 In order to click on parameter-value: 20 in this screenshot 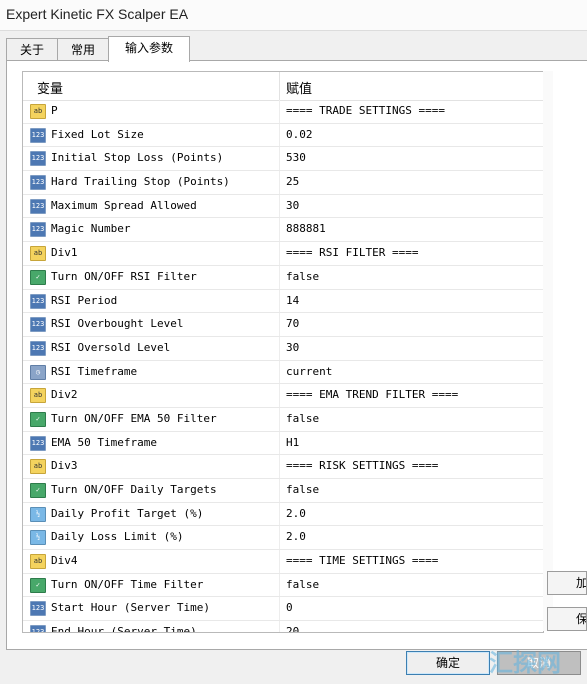, I will do `click(411, 628)`.